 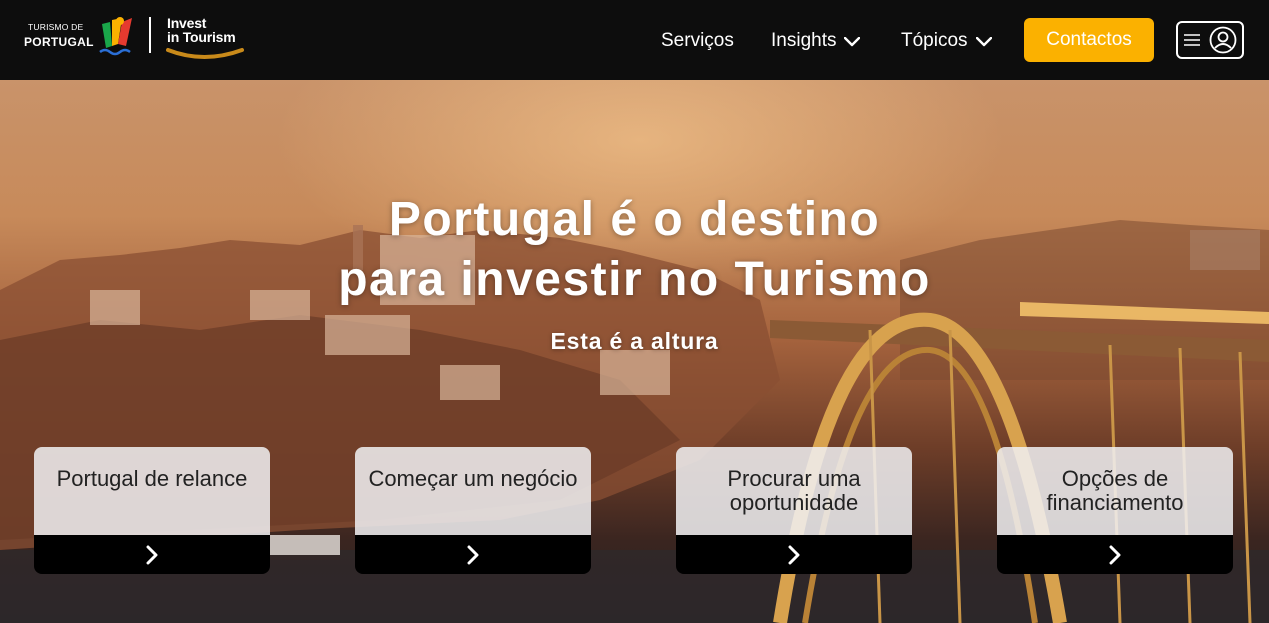 I want to click on nav-insights: Insights, so click(x=816, y=41).